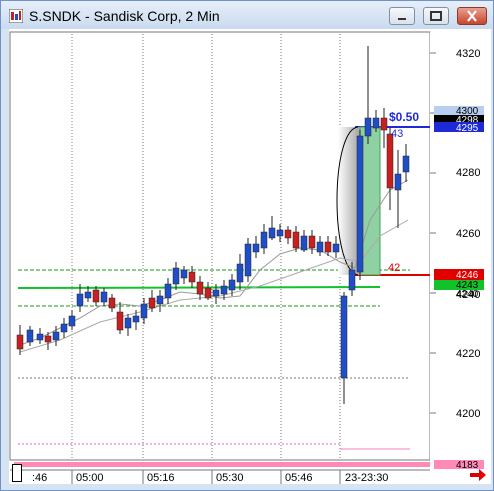 Image resolution: width=494 pixels, height=491 pixels. Describe the element at coordinates (397, 134) in the screenshot. I see `upper-count-label: 43` at that location.